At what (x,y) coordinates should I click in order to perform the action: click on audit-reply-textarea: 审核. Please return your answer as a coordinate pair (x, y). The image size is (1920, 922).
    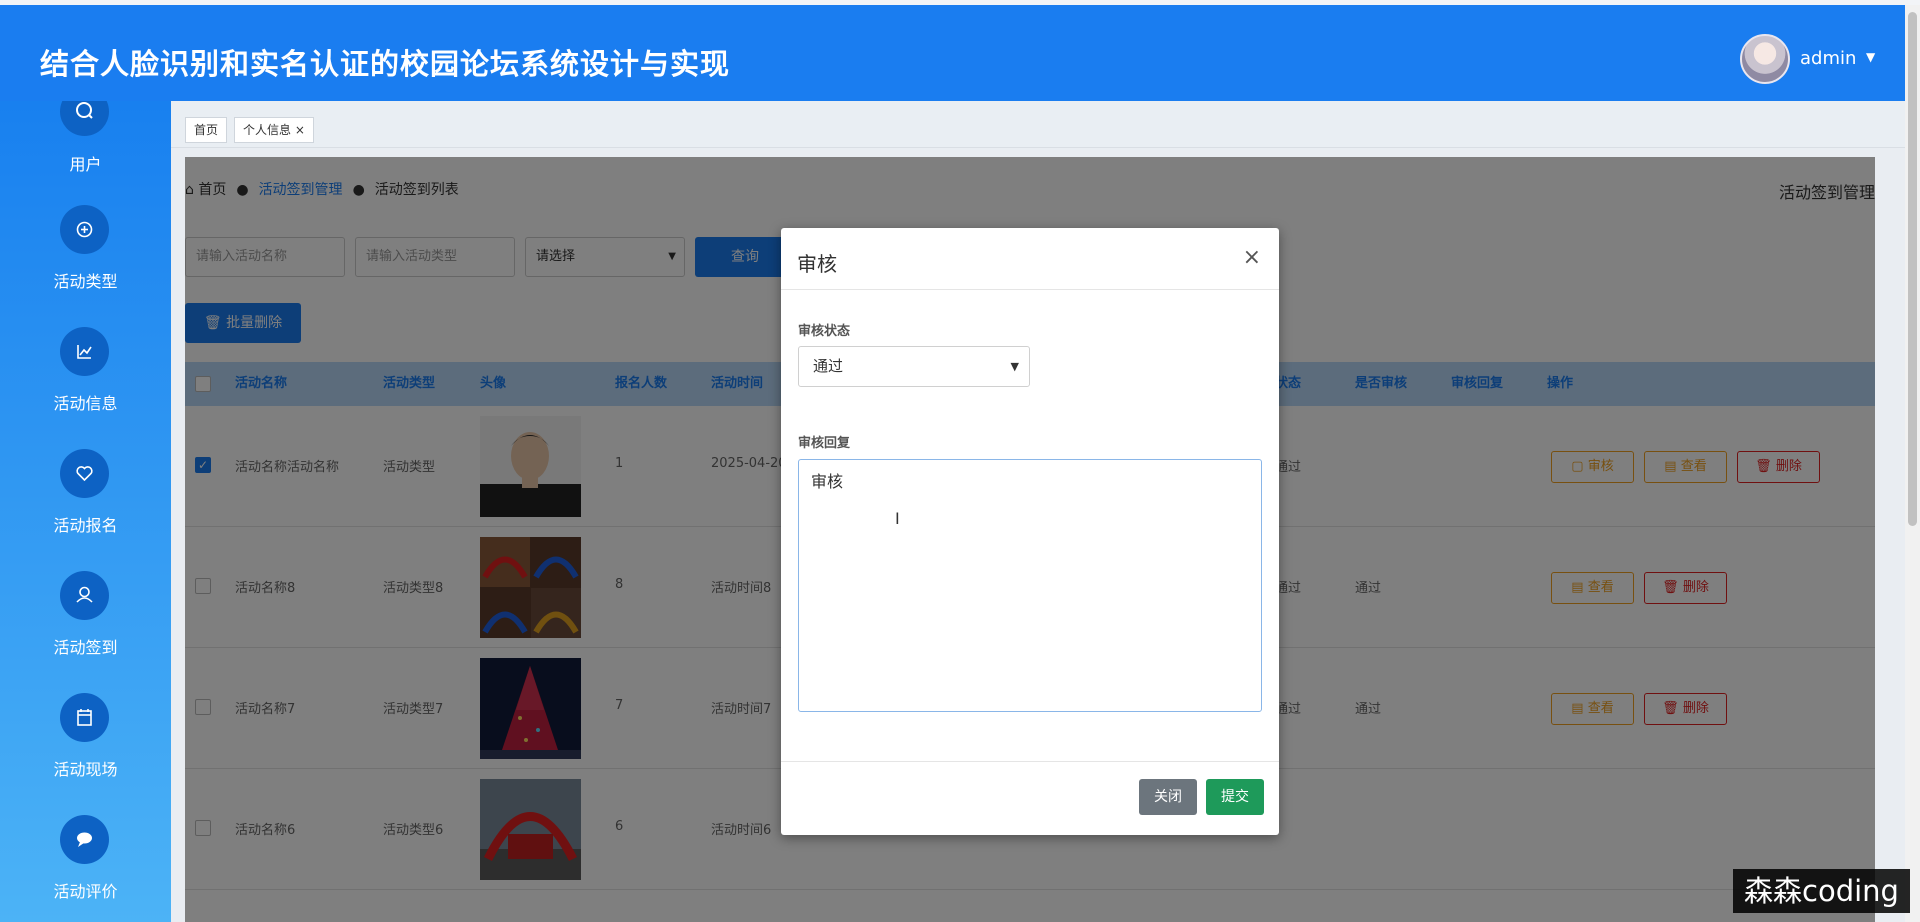
    Looking at the image, I should click on (1030, 585).